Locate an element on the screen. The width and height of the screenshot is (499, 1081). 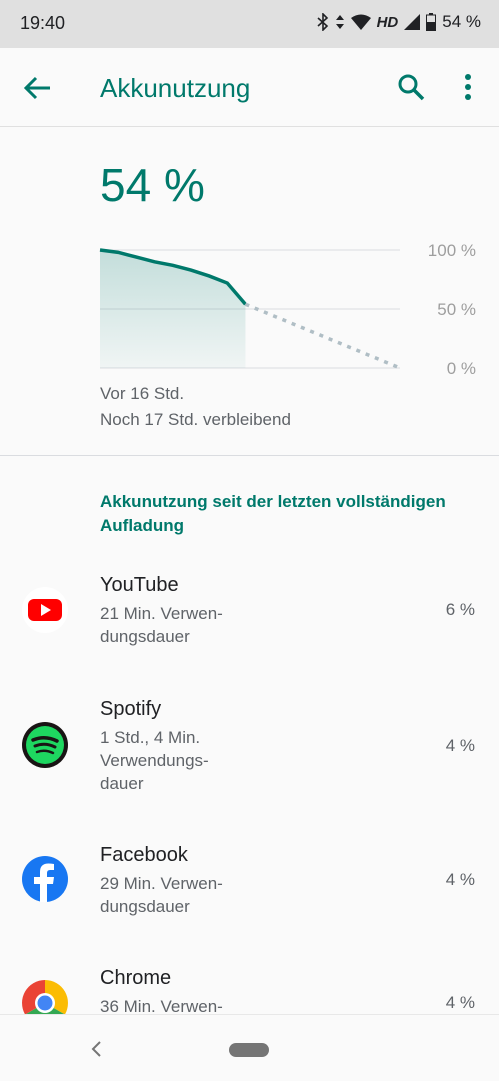
battery-percent: 54 % is located at coordinates (461, 21).